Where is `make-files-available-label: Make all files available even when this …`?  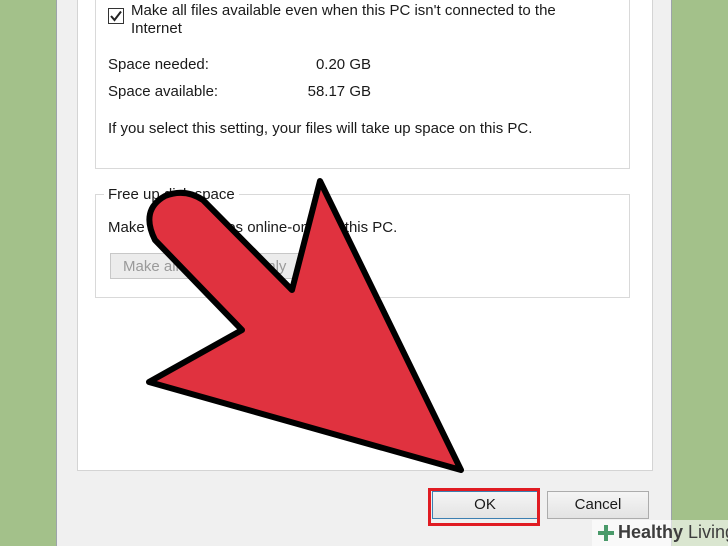 make-files-available-label: Make all files available even when this … is located at coordinates (366, 20).